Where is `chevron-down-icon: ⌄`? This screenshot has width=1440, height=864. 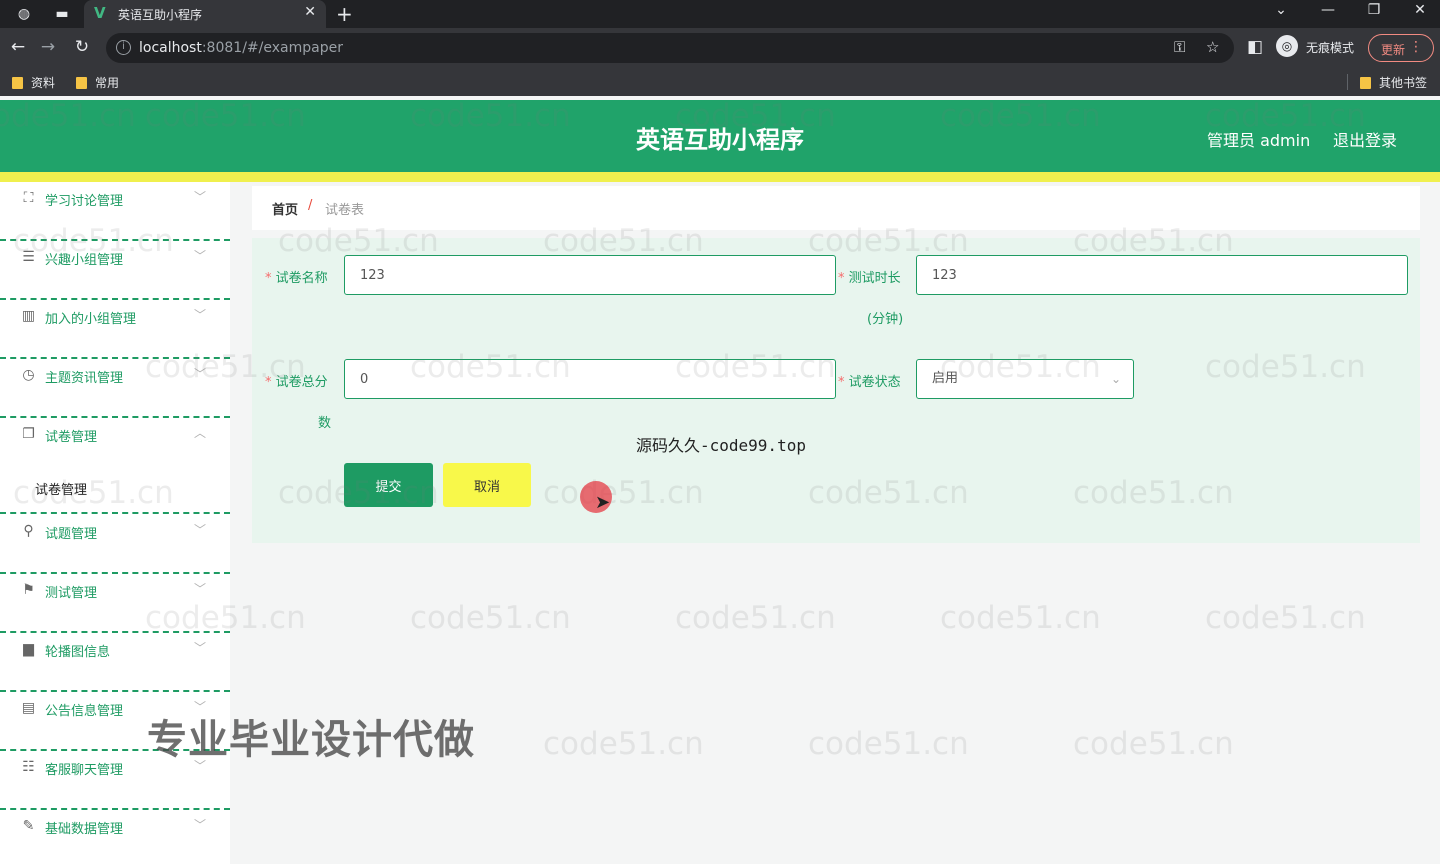 chevron-down-icon: ⌄ is located at coordinates (1115, 379).